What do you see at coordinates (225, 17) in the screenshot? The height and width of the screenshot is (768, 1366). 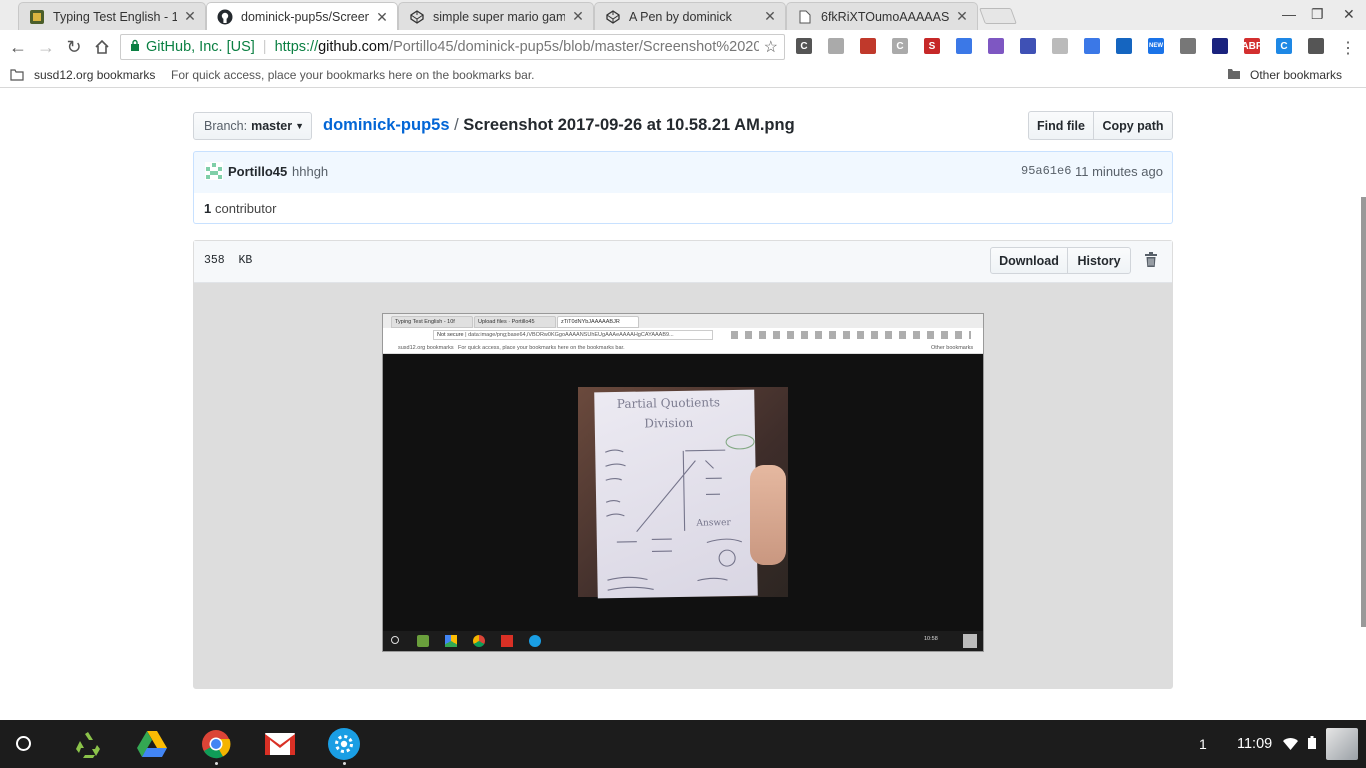 I see `github-favicon-icon` at bounding box center [225, 17].